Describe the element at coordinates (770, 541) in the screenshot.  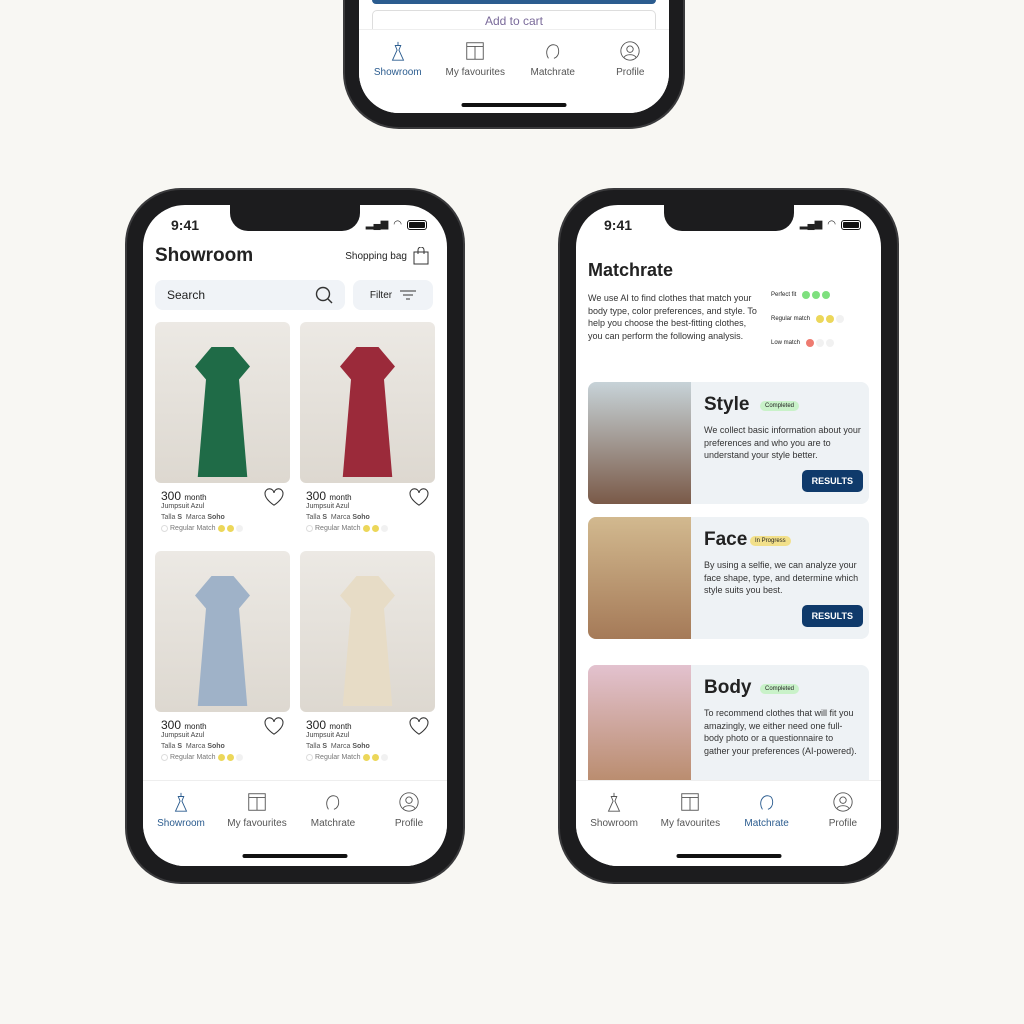
I see `status-badge: In Progress` at that location.